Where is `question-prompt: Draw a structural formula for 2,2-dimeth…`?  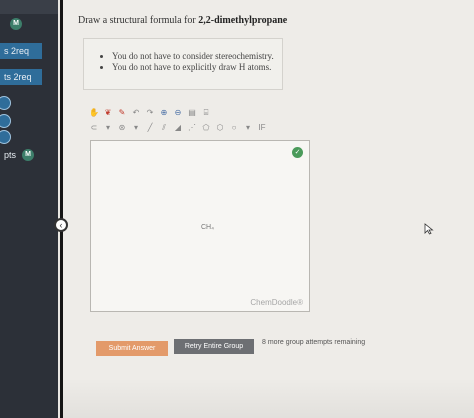
question-prompt: Draw a structural formula for 2,2-dimeth… is located at coordinates (182, 20).